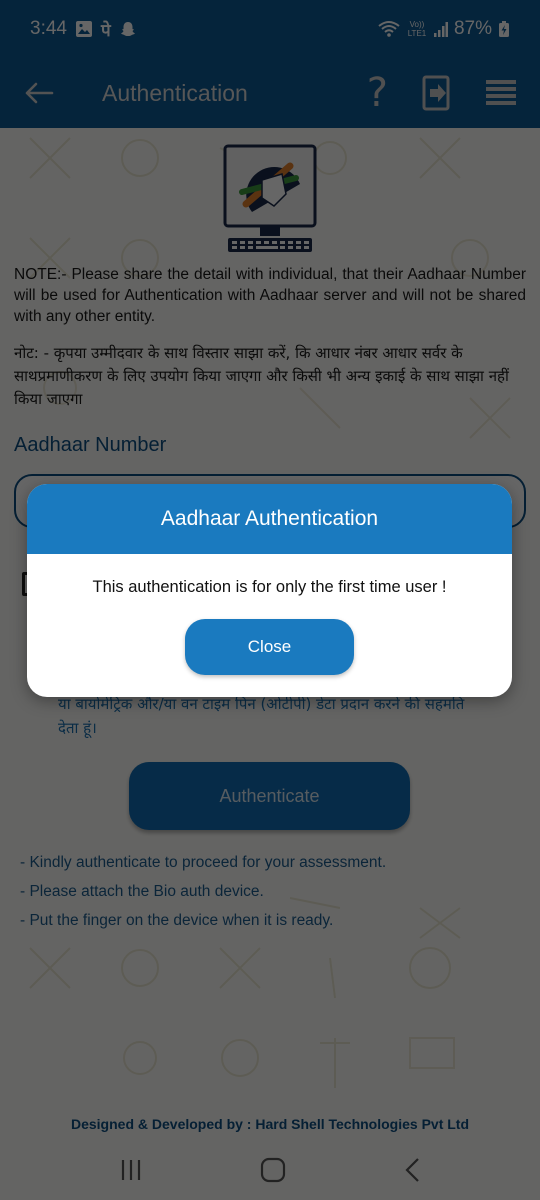  Describe the element at coordinates (269, 647) in the screenshot. I see `close-button: Close` at that location.